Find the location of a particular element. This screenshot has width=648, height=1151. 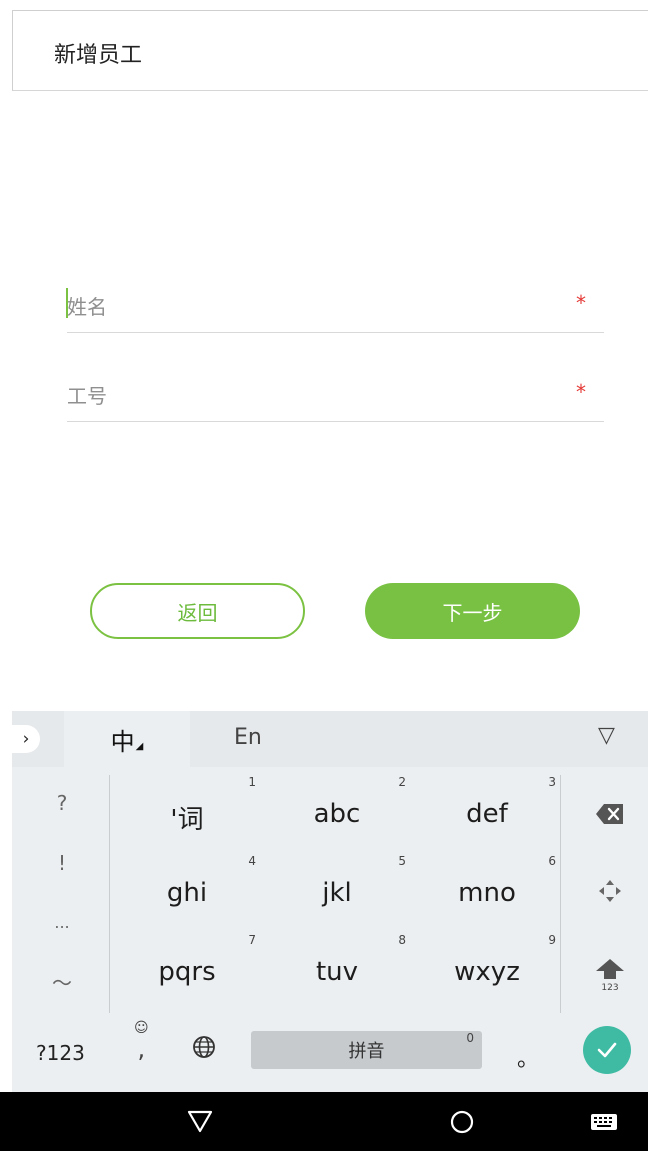

key-7: 7 pqrs is located at coordinates (187, 972).